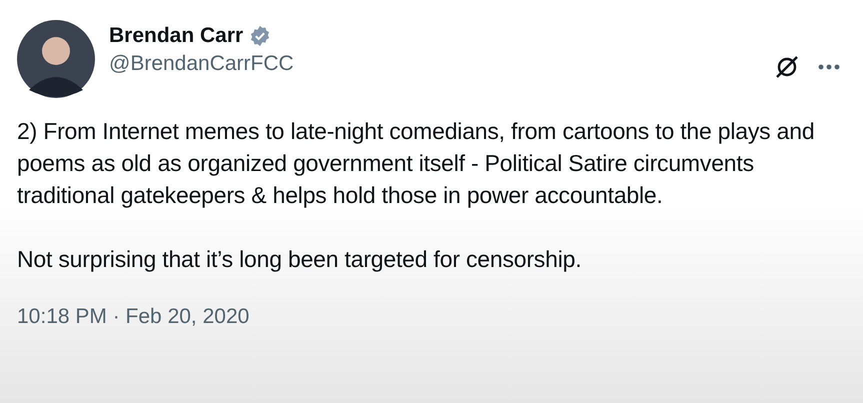 The width and height of the screenshot is (863, 403). I want to click on author-name: Brendan Carr, so click(176, 36).